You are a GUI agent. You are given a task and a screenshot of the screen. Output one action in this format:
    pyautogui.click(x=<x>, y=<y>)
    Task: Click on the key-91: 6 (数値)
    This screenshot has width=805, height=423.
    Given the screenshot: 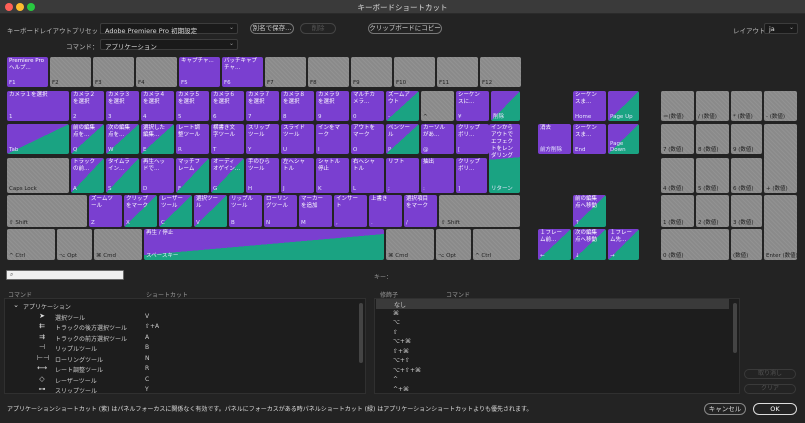 What is the action you would take?
    pyautogui.click(x=746, y=175)
    